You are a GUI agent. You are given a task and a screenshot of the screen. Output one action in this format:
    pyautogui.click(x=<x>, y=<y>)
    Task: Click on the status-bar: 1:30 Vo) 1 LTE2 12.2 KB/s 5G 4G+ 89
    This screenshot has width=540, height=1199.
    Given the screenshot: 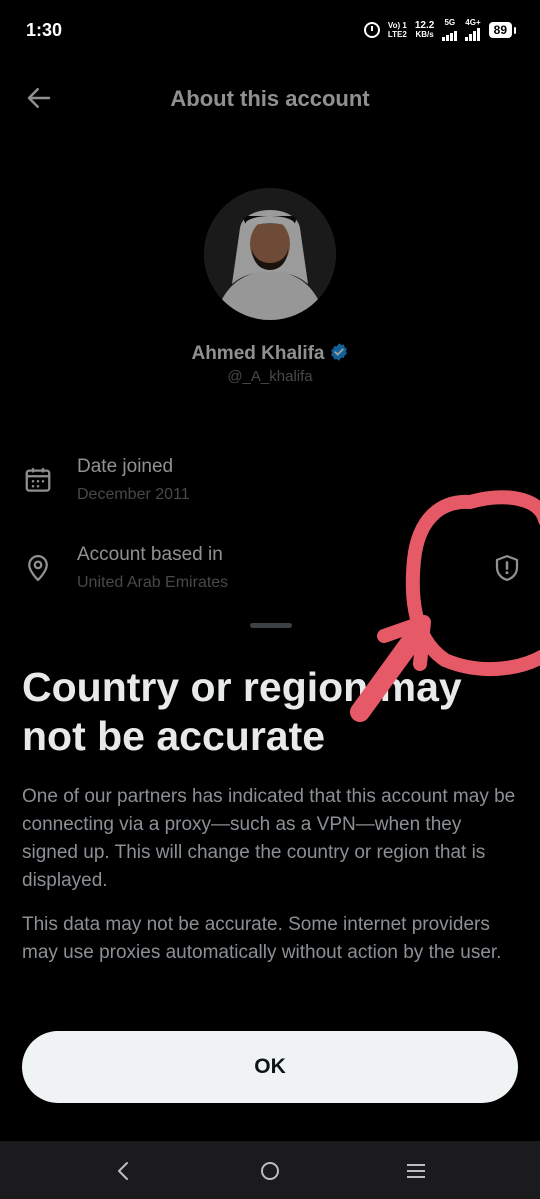 What is the action you would take?
    pyautogui.click(x=270, y=30)
    